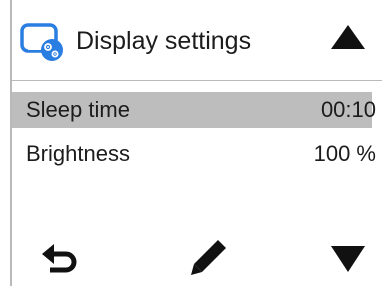  I want to click on setting-label: Brightness, so click(78, 153).